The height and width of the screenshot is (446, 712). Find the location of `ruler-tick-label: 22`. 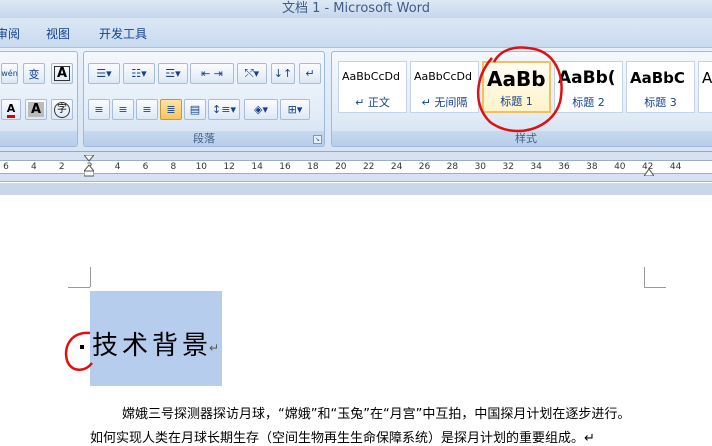

ruler-tick-label: 22 is located at coordinates (368, 167).